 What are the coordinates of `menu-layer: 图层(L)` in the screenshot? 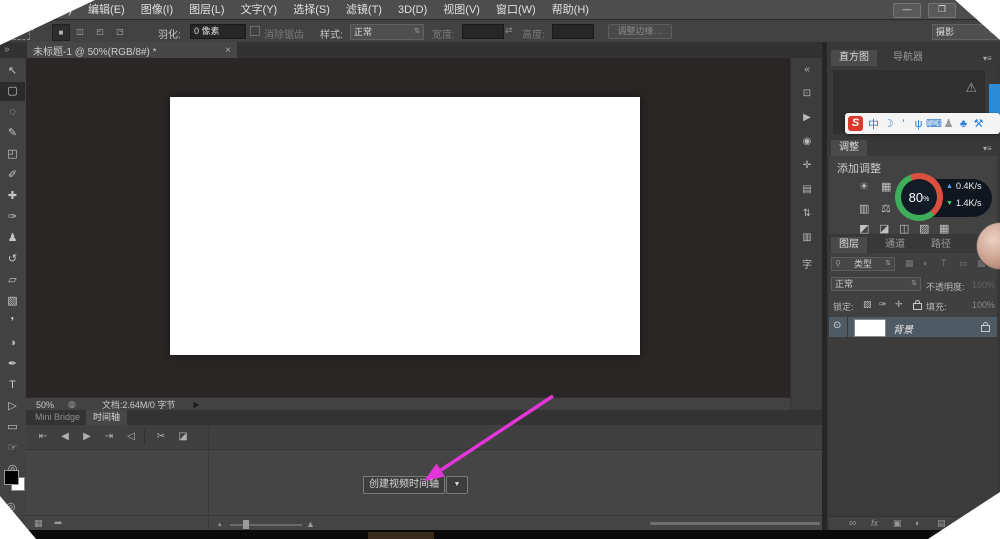 It's located at (206, 10).